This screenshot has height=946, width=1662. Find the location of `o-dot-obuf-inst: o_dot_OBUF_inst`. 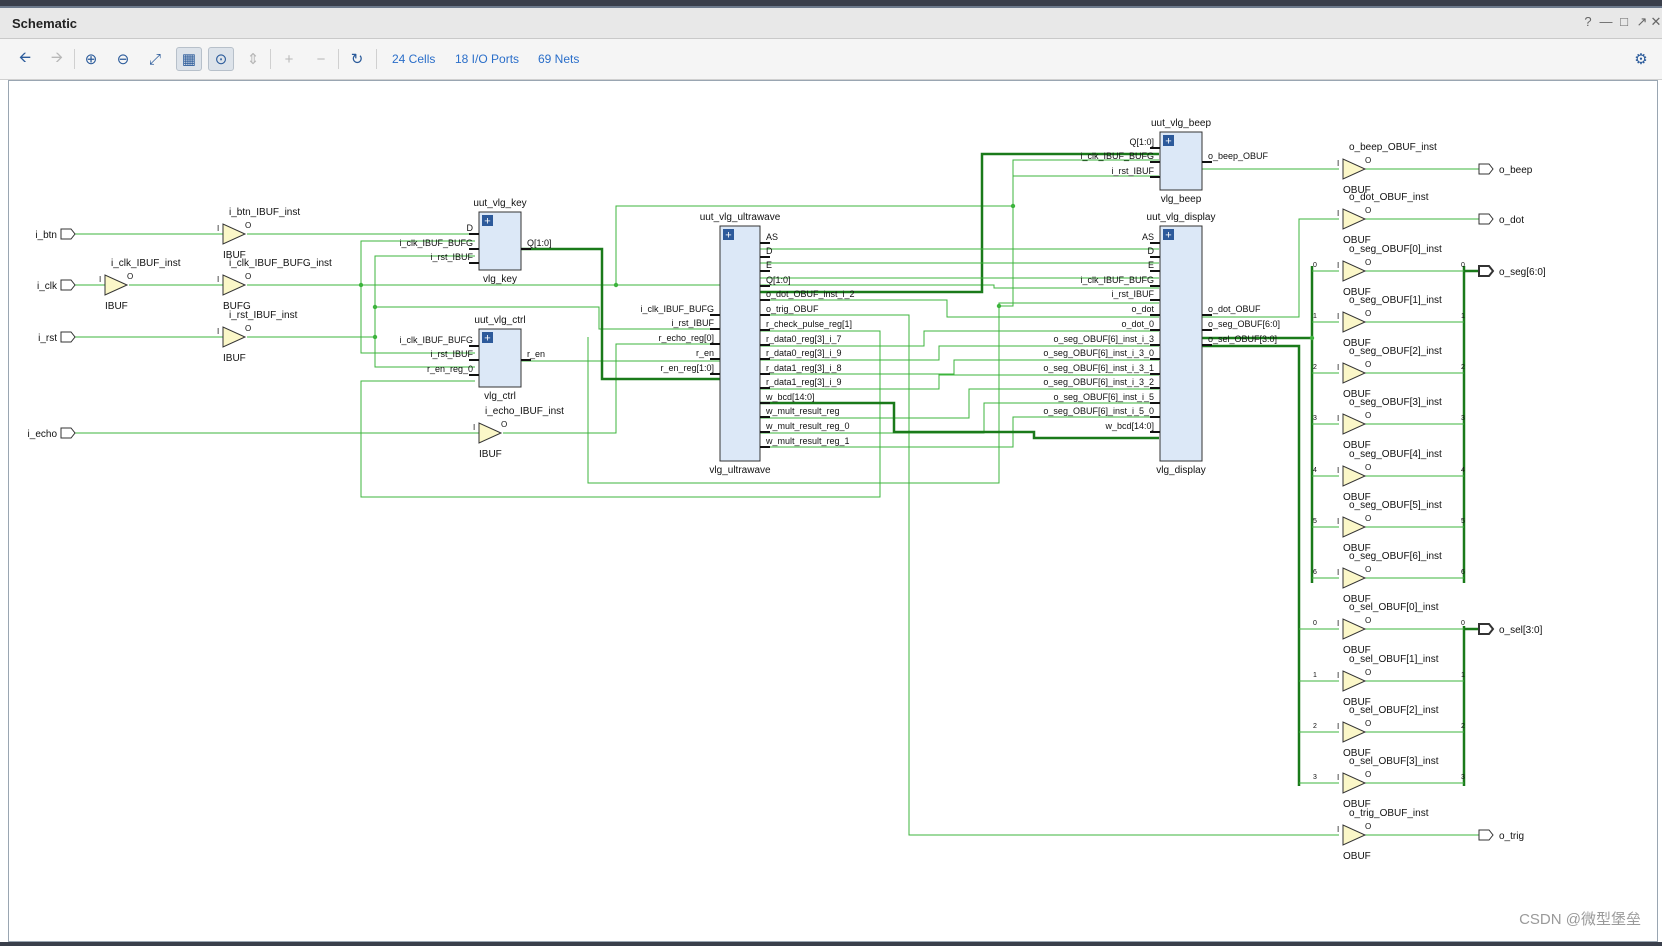

o-dot-obuf-inst: o_dot_OBUF_inst is located at coordinates (1389, 197).